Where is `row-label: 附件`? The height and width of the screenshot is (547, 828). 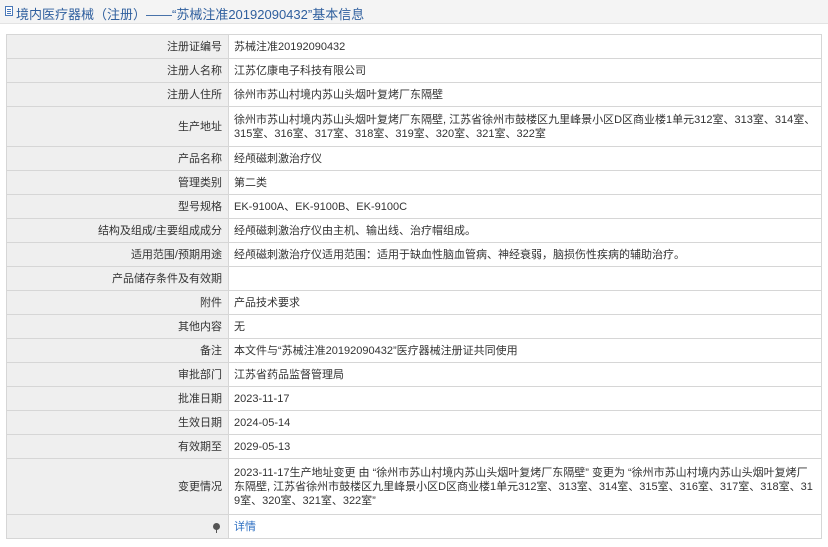
row-label: 附件 is located at coordinates (117, 302).